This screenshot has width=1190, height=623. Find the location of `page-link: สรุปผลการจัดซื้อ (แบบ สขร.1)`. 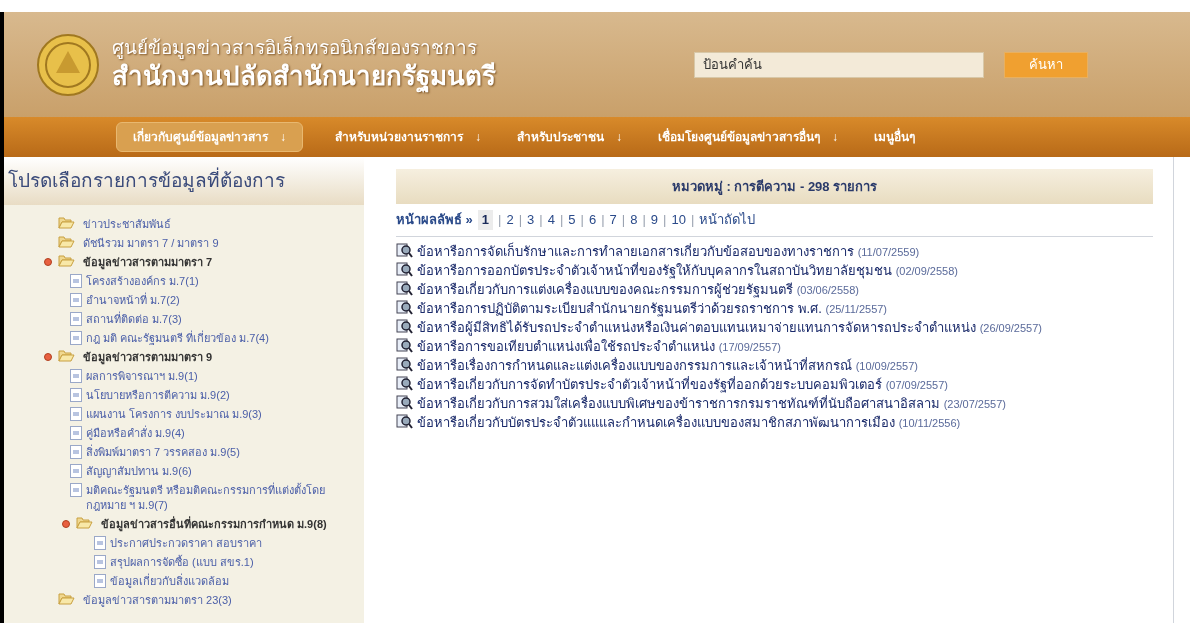

page-link: สรุปผลการจัดซื้อ (แบบ สขร.1) is located at coordinates (182, 562).